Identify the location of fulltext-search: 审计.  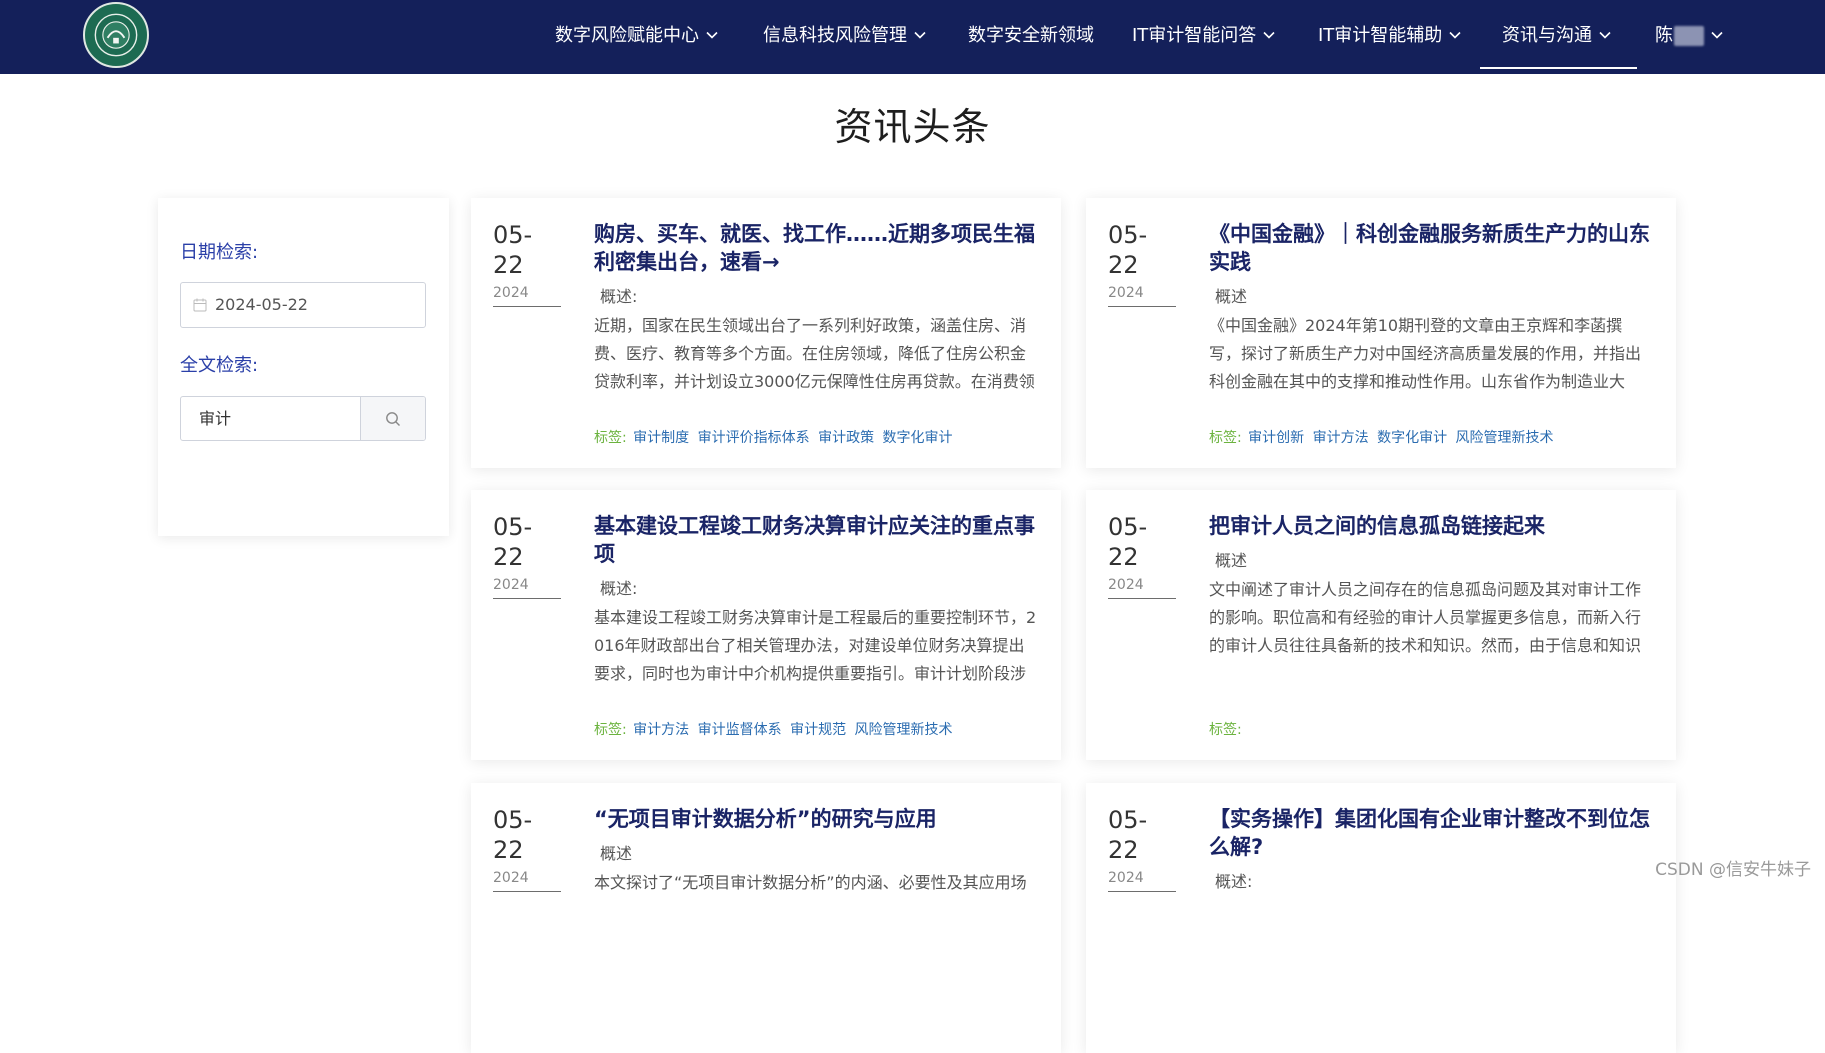
(303, 418).